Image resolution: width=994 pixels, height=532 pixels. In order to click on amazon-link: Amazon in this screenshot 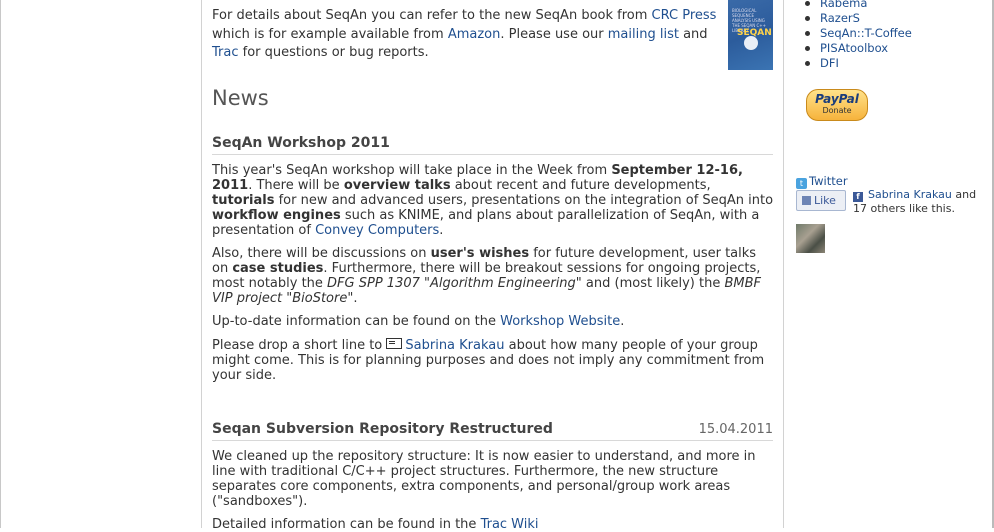, I will do `click(474, 34)`.